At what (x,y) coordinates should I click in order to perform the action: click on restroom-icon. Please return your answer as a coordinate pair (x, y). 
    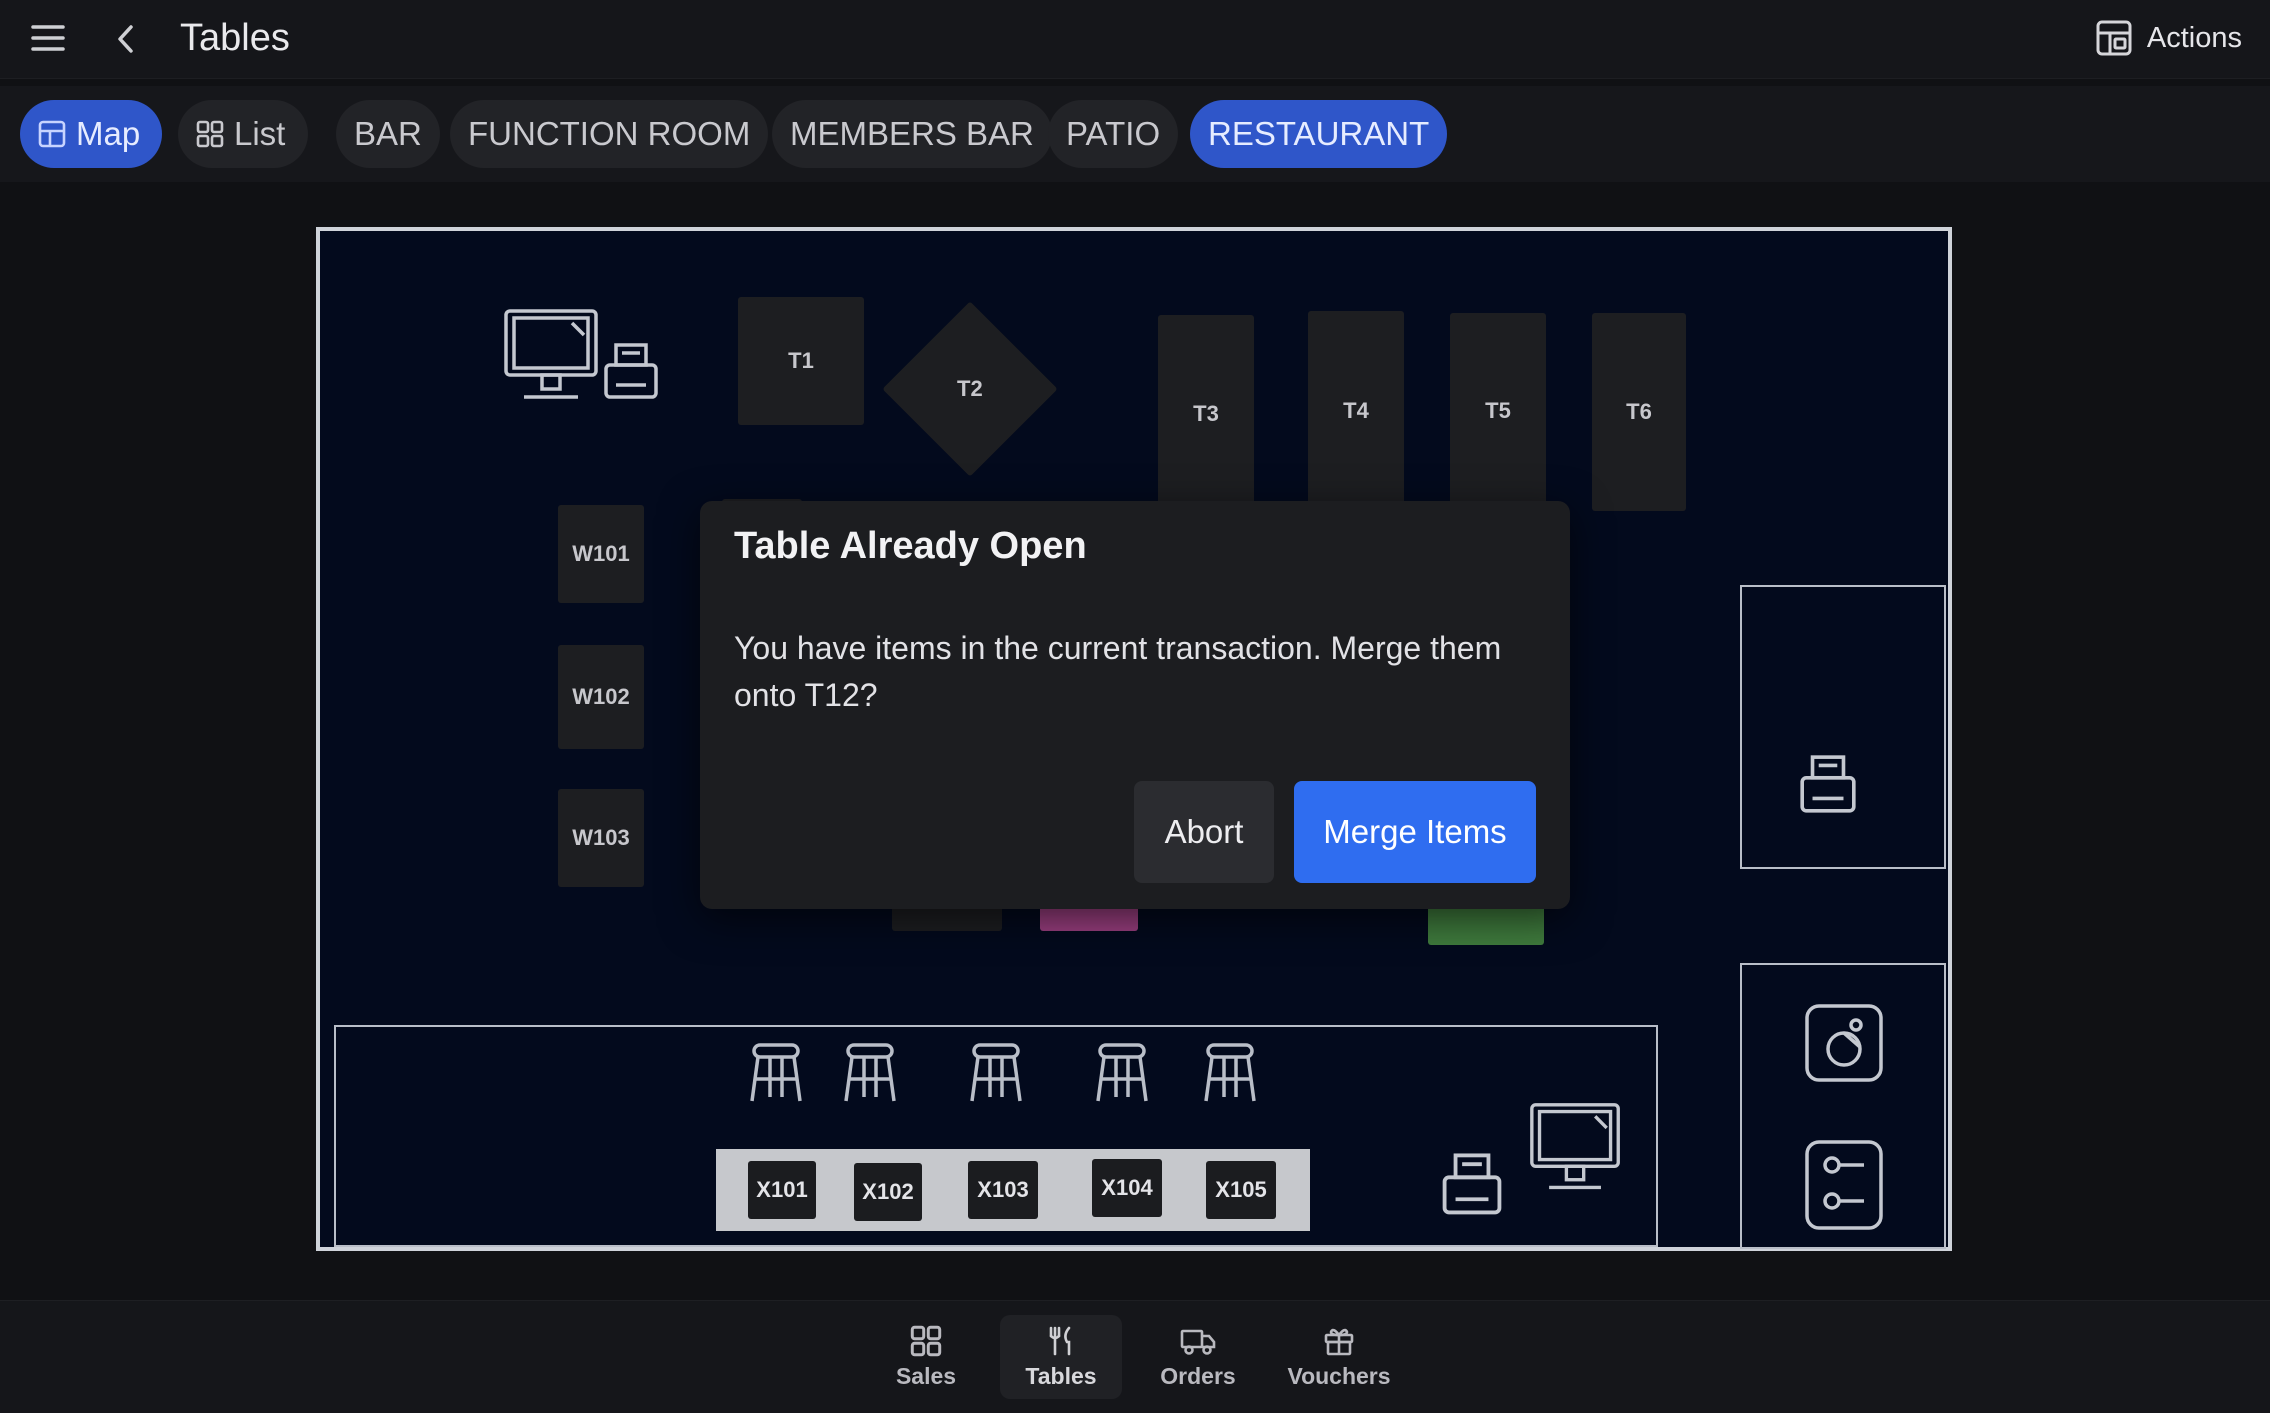
    Looking at the image, I should click on (1844, 1185).